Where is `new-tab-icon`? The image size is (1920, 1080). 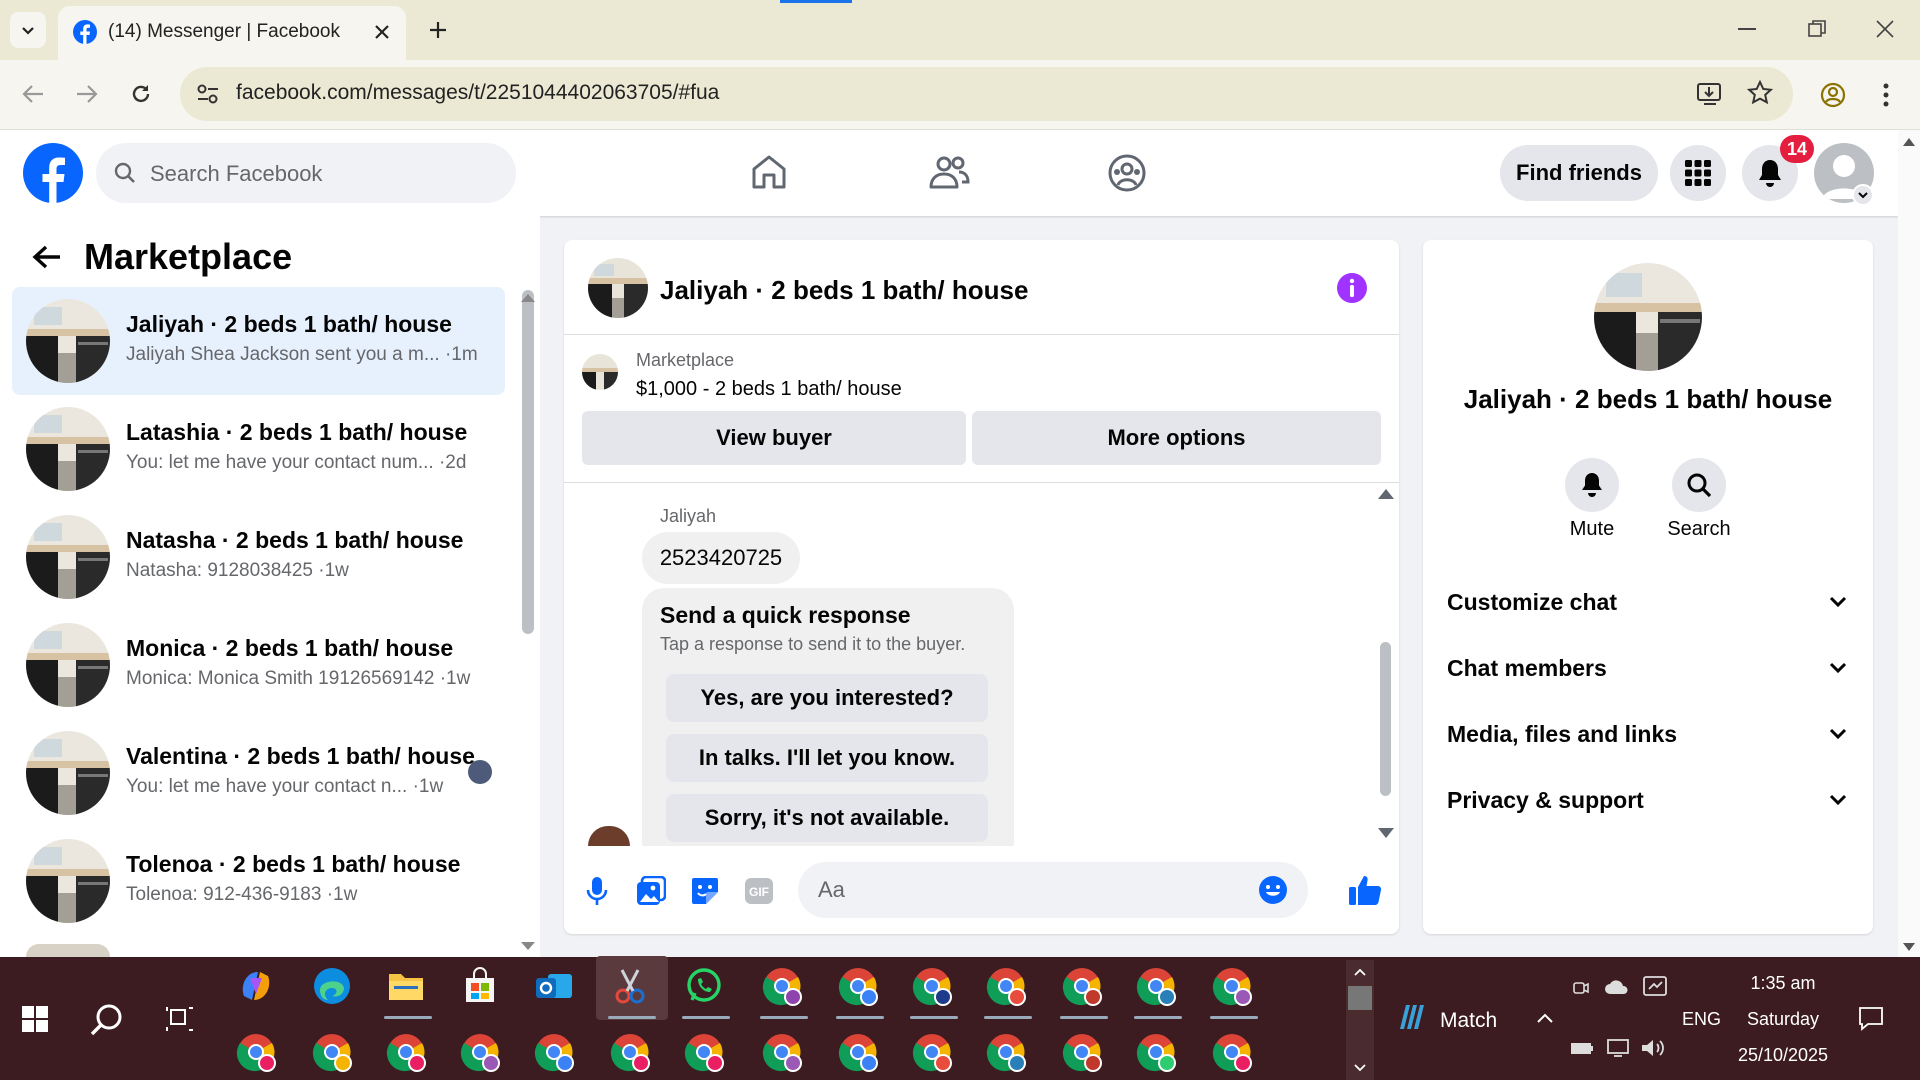
new-tab-icon is located at coordinates (438, 30).